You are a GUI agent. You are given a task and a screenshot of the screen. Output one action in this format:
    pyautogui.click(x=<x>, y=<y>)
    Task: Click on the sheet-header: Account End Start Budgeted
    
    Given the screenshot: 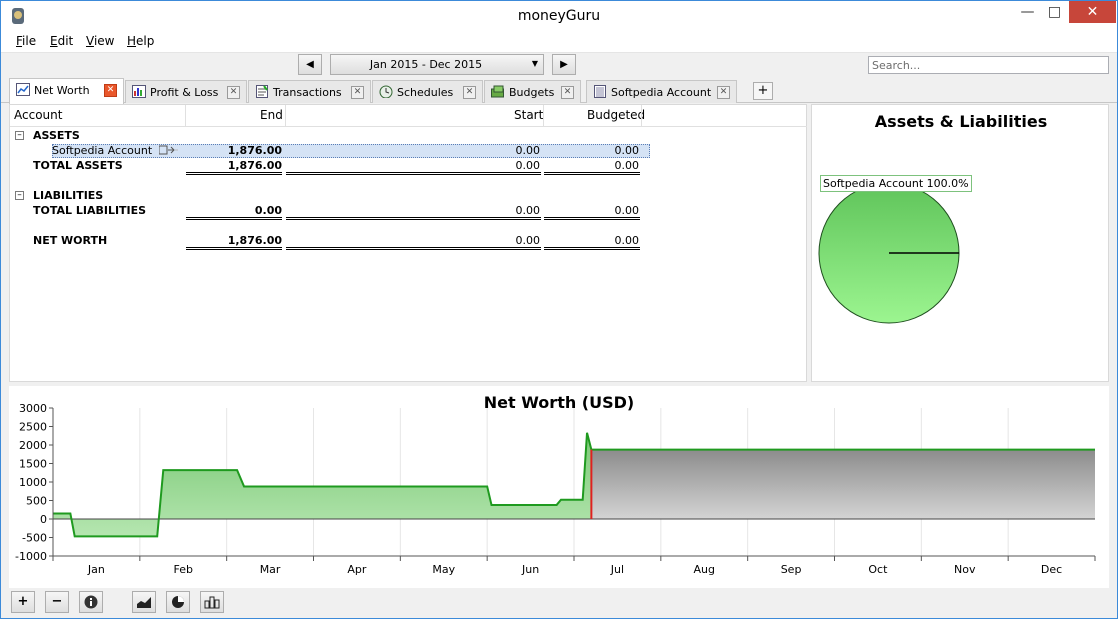 What is the action you would take?
    pyautogui.click(x=408, y=116)
    